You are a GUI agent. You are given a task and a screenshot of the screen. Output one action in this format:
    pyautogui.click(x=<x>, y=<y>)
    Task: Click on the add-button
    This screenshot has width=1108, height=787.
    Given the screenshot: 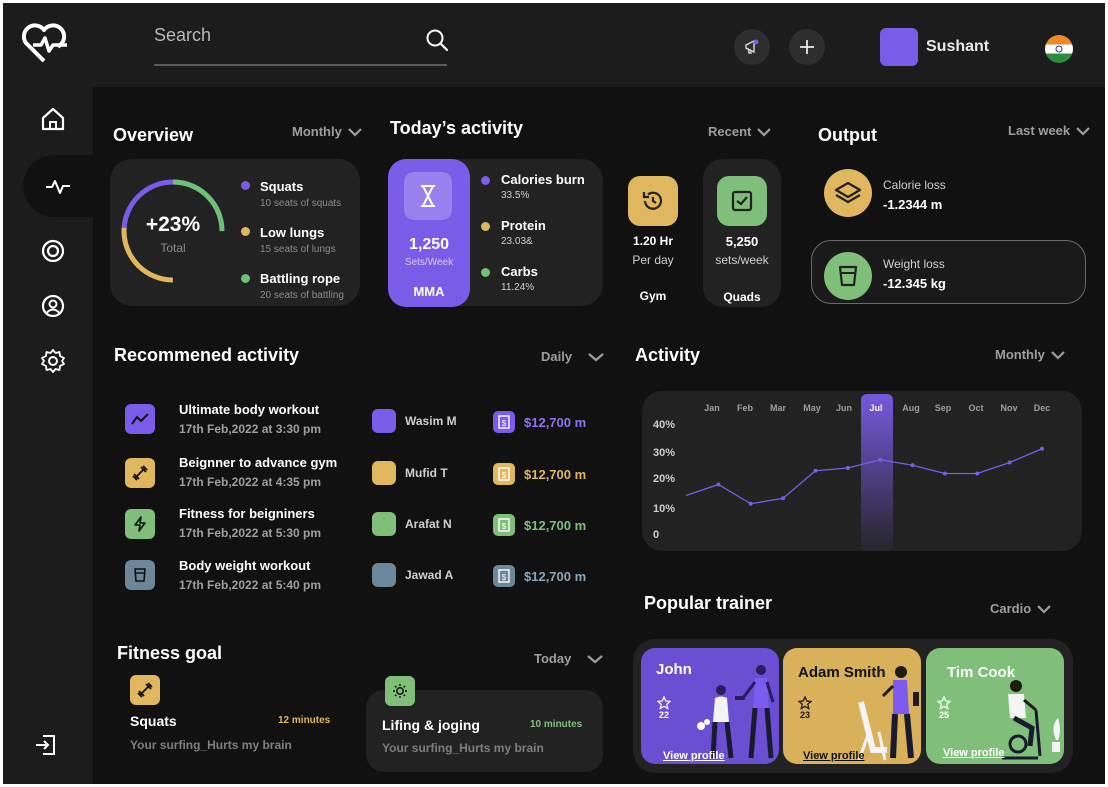 What is the action you would take?
    pyautogui.click(x=807, y=47)
    